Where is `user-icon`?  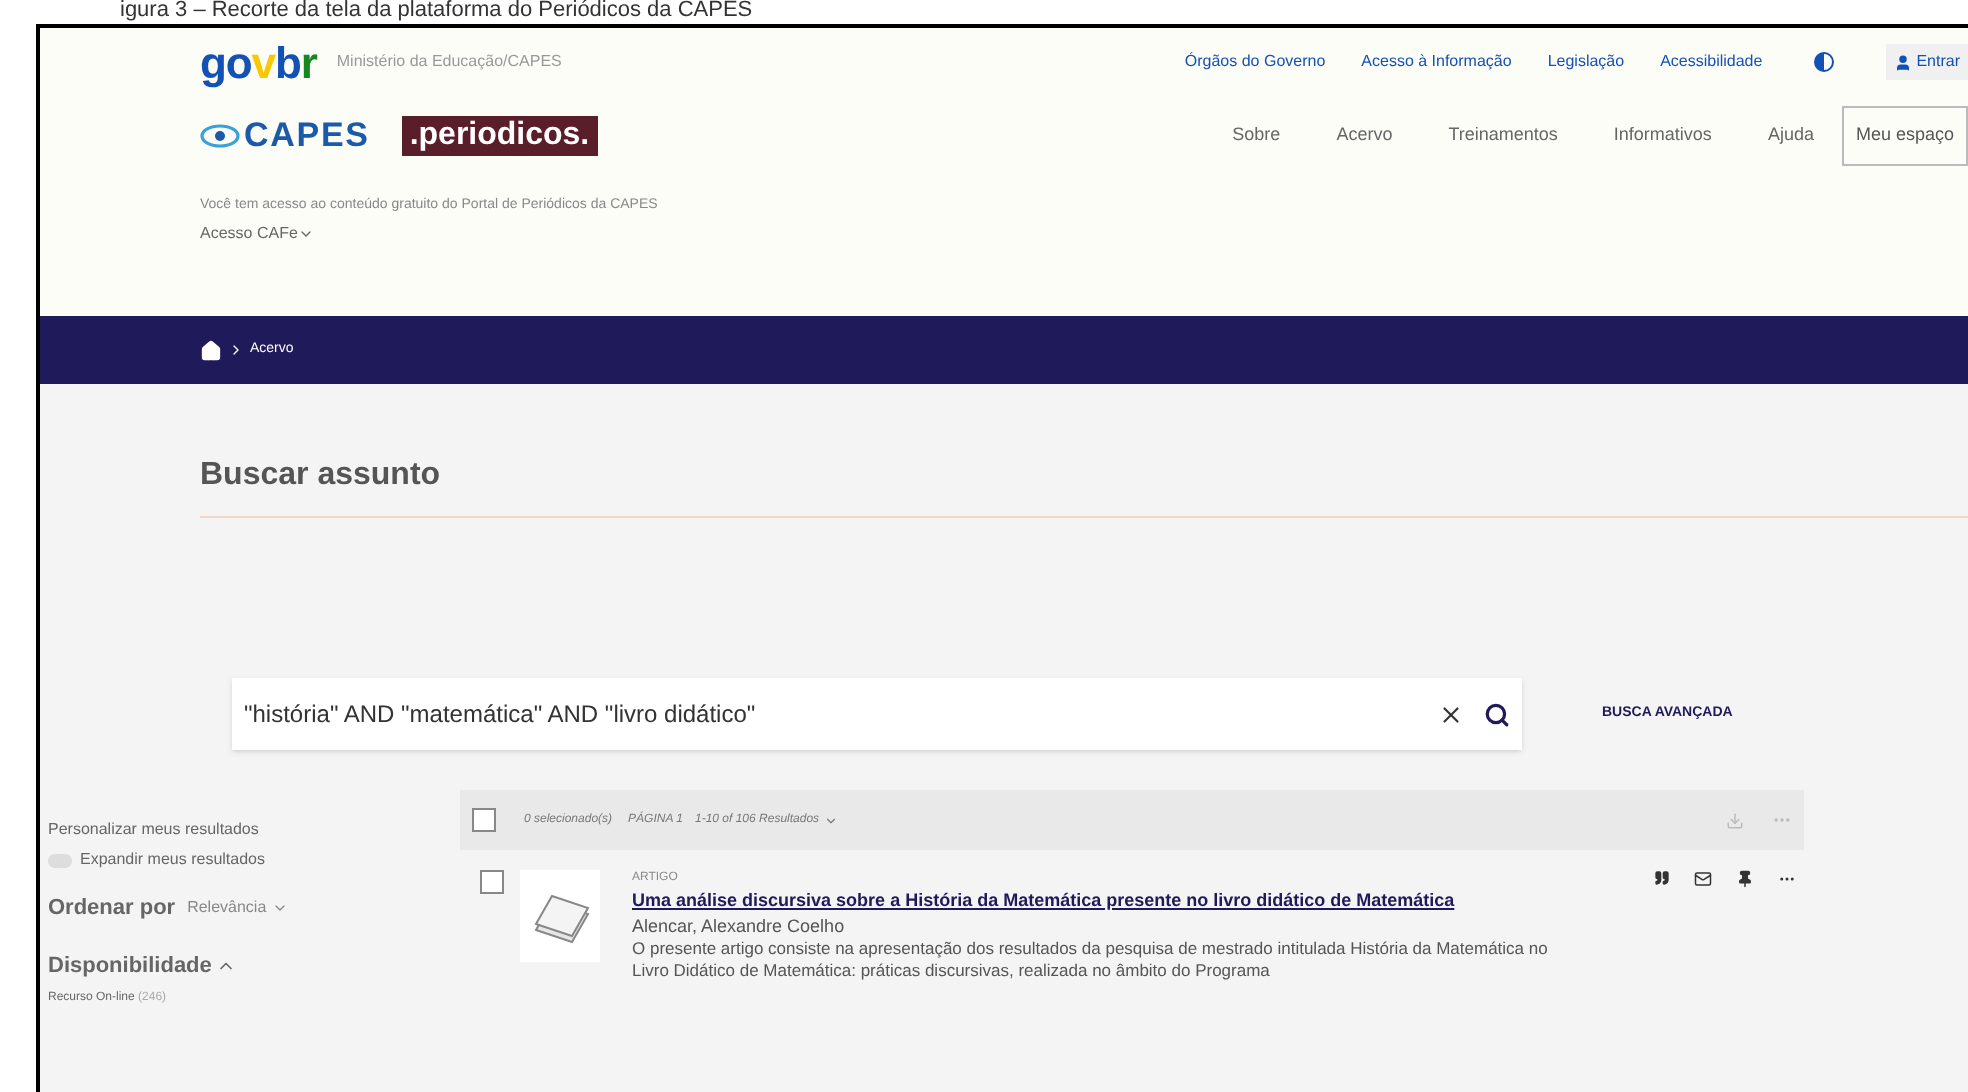 user-icon is located at coordinates (1903, 62).